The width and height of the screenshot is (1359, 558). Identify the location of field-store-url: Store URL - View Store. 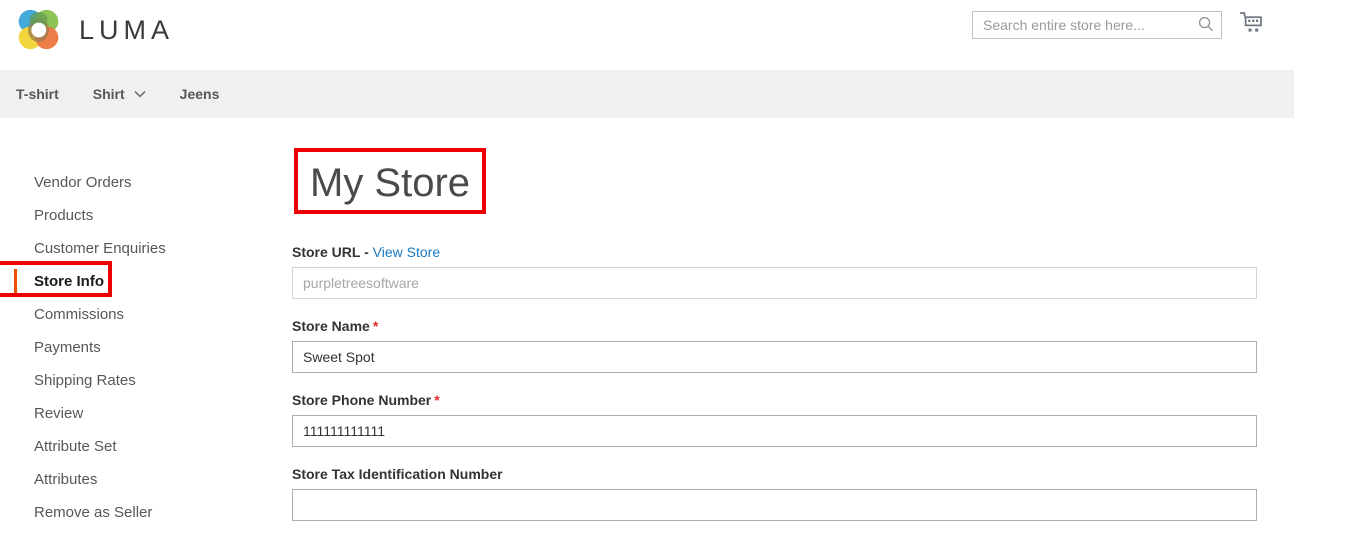
(774, 271).